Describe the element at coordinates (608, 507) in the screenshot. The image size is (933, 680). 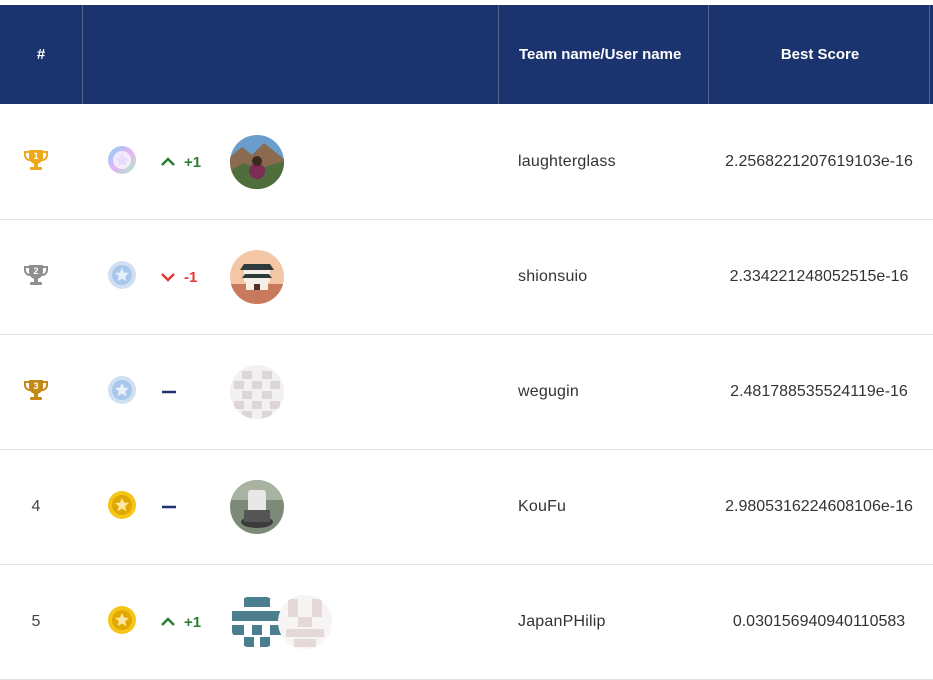
I see `team-name: KouFu` at that location.